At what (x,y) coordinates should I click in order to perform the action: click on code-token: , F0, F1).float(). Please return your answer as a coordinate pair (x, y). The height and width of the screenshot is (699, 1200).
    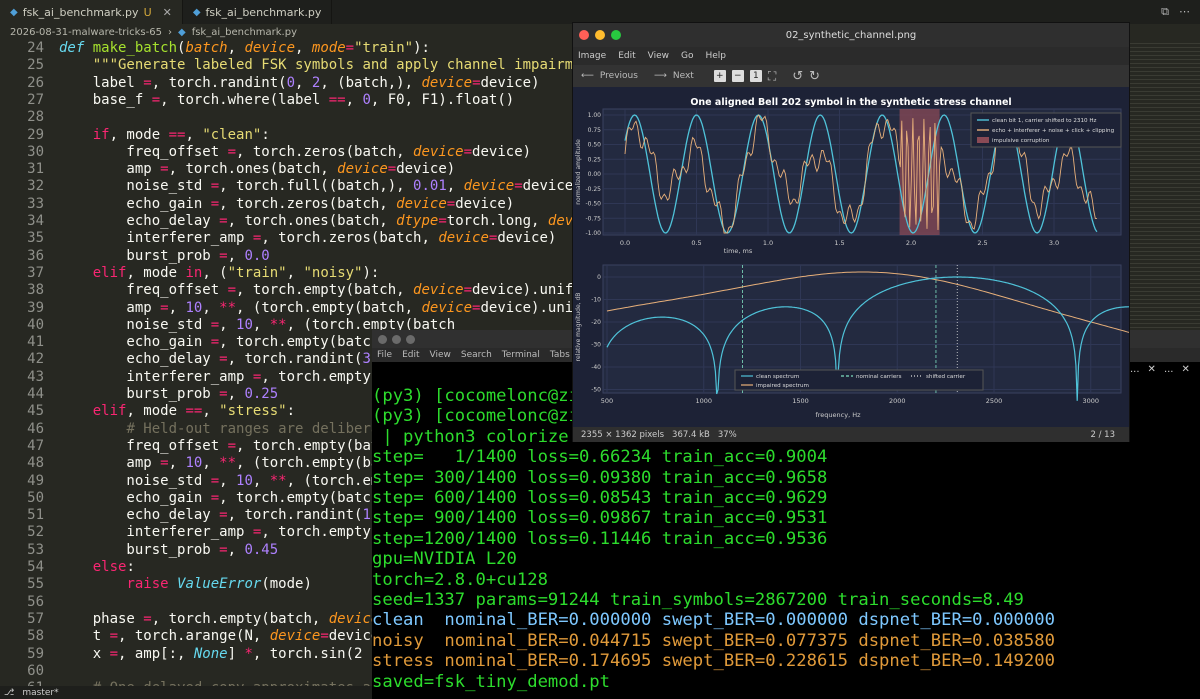
    Looking at the image, I should click on (442, 99).